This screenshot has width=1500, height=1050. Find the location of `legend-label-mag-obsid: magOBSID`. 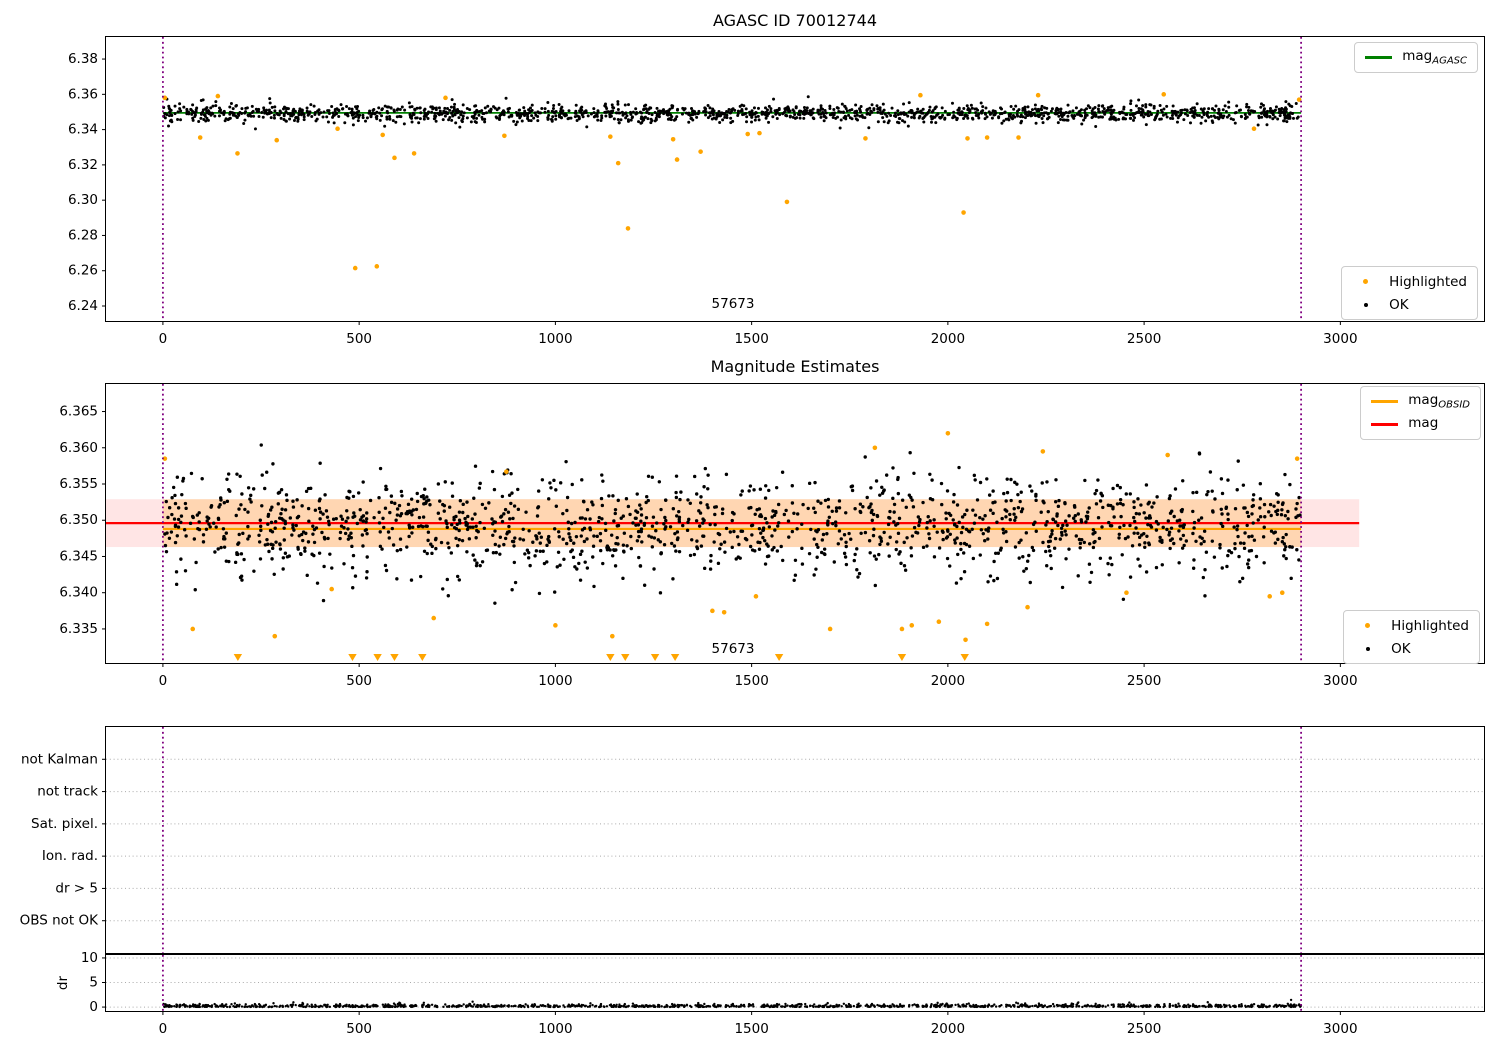

legend-label-mag-obsid: magOBSID is located at coordinates (1439, 401).